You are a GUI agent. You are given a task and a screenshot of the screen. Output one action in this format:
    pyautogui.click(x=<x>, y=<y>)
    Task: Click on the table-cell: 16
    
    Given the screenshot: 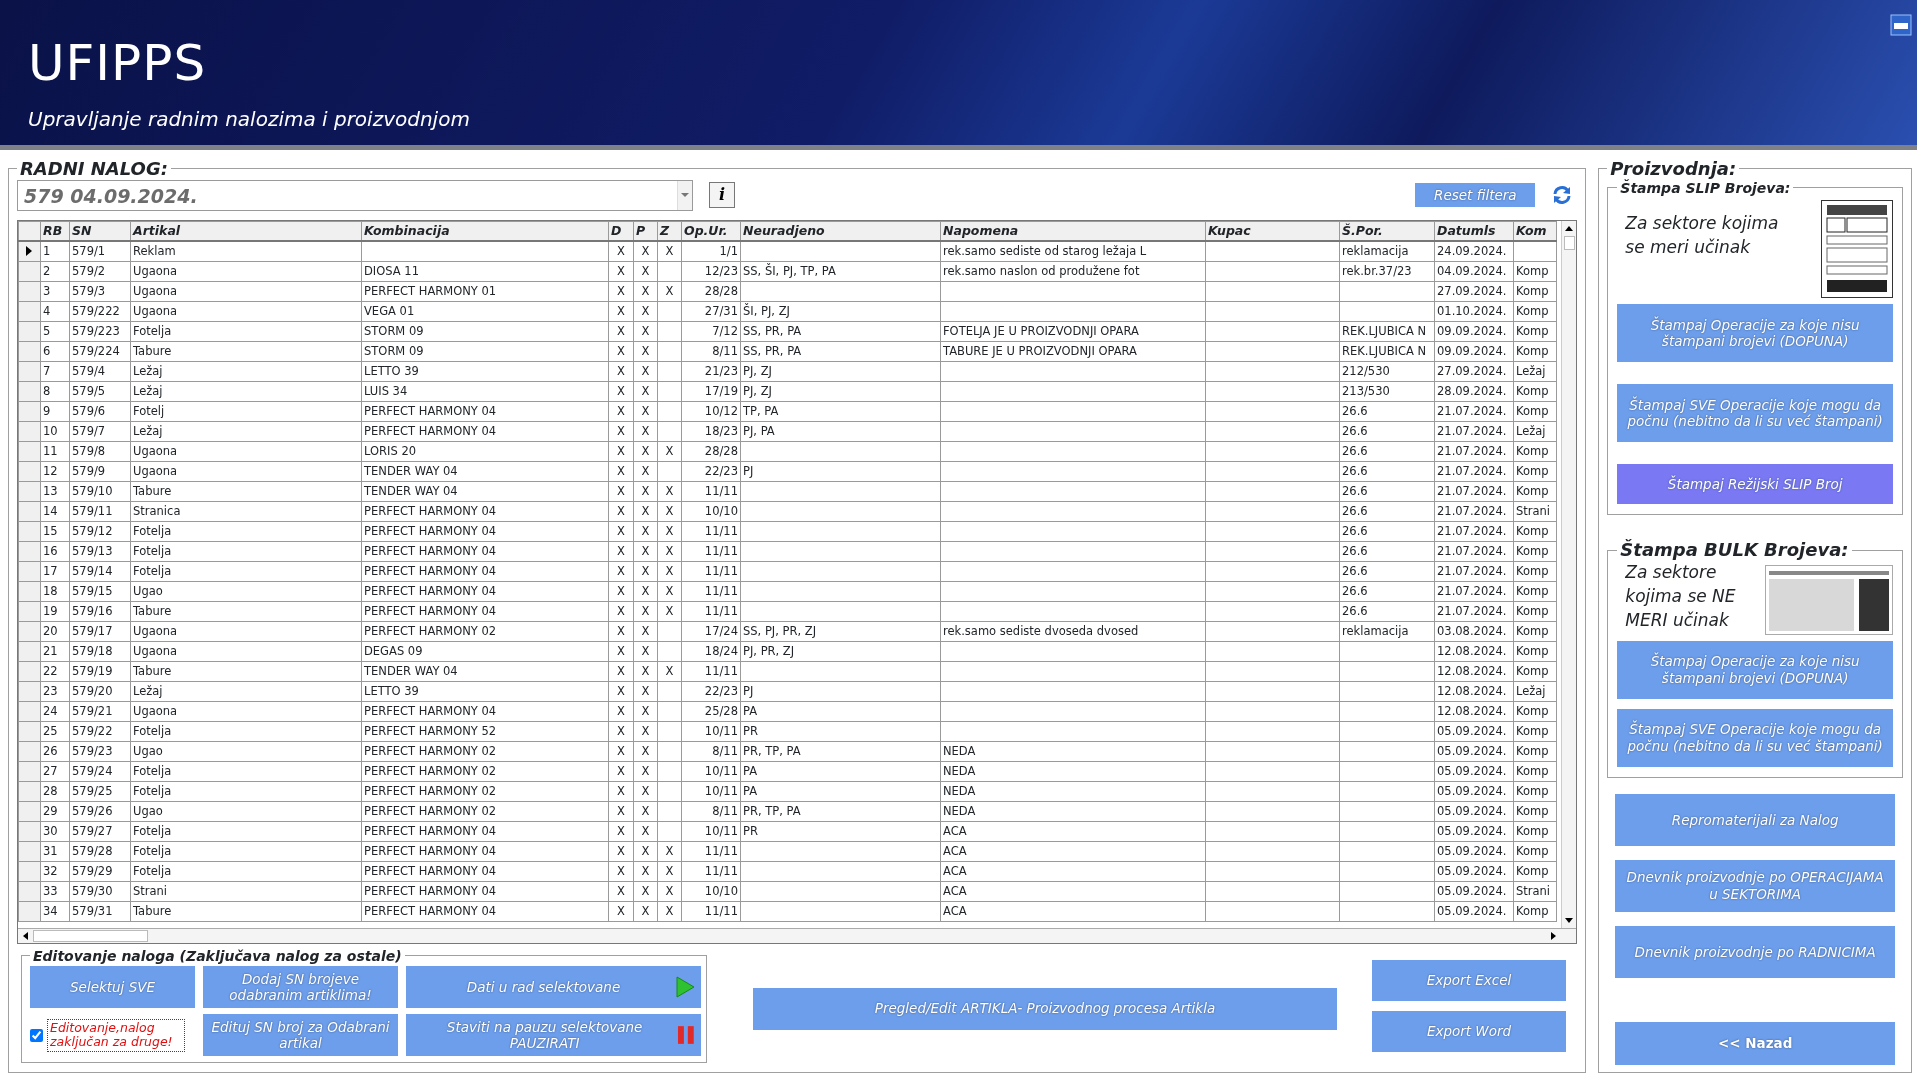 What is the action you would take?
    pyautogui.click(x=55, y=551)
    